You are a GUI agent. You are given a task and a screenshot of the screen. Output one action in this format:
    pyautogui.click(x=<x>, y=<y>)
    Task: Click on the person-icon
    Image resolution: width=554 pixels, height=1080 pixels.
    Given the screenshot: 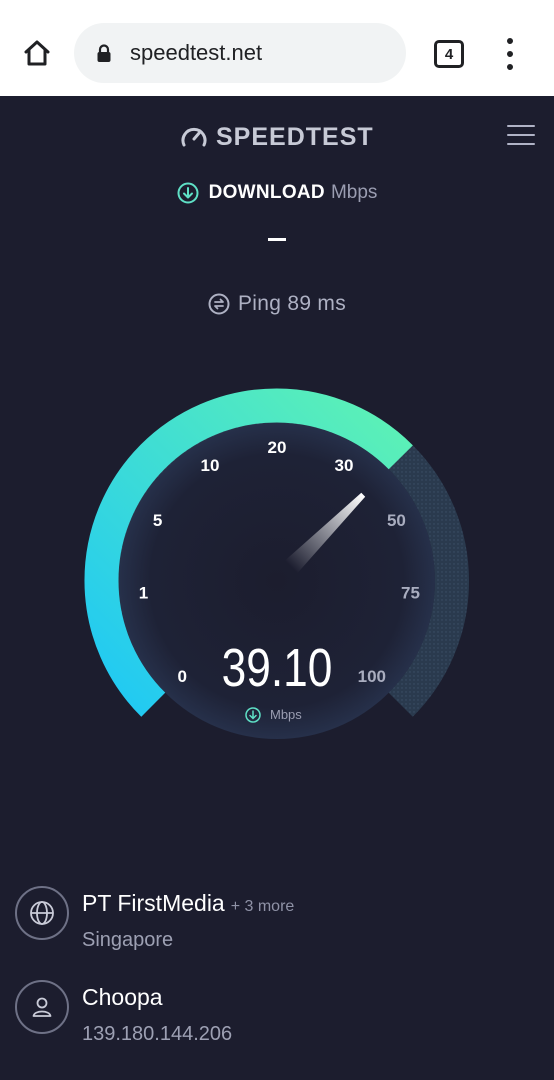 What is the action you would take?
    pyautogui.click(x=42, y=1007)
    